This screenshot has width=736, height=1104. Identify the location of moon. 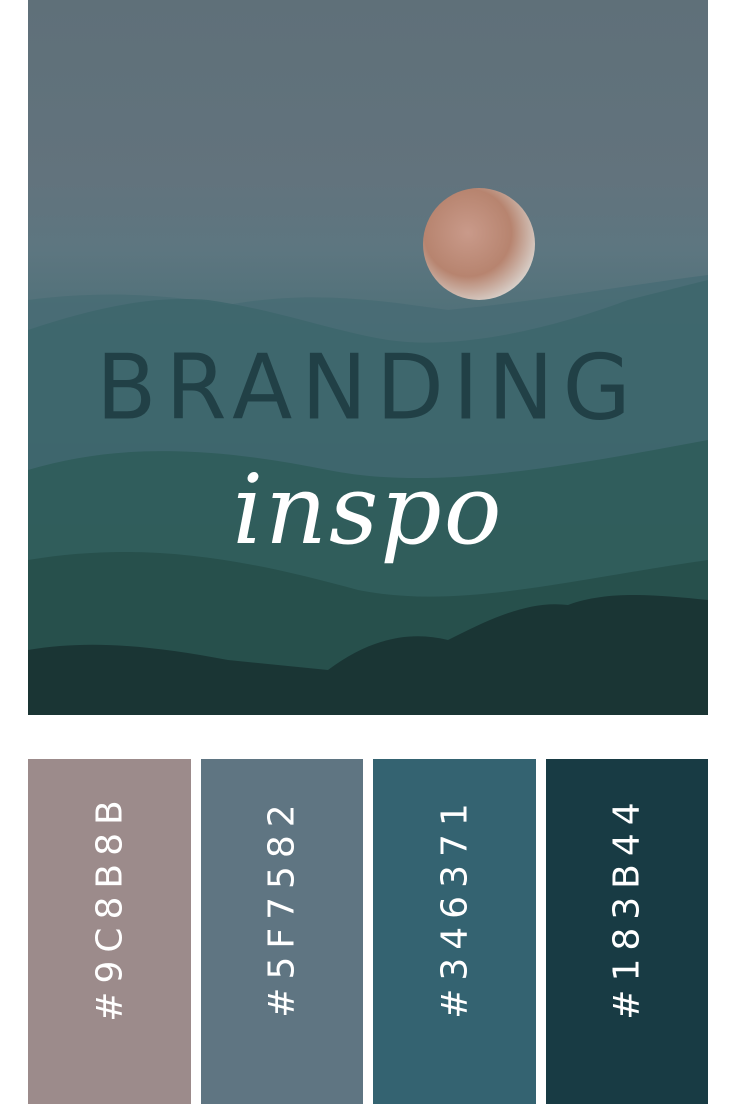
(479, 244).